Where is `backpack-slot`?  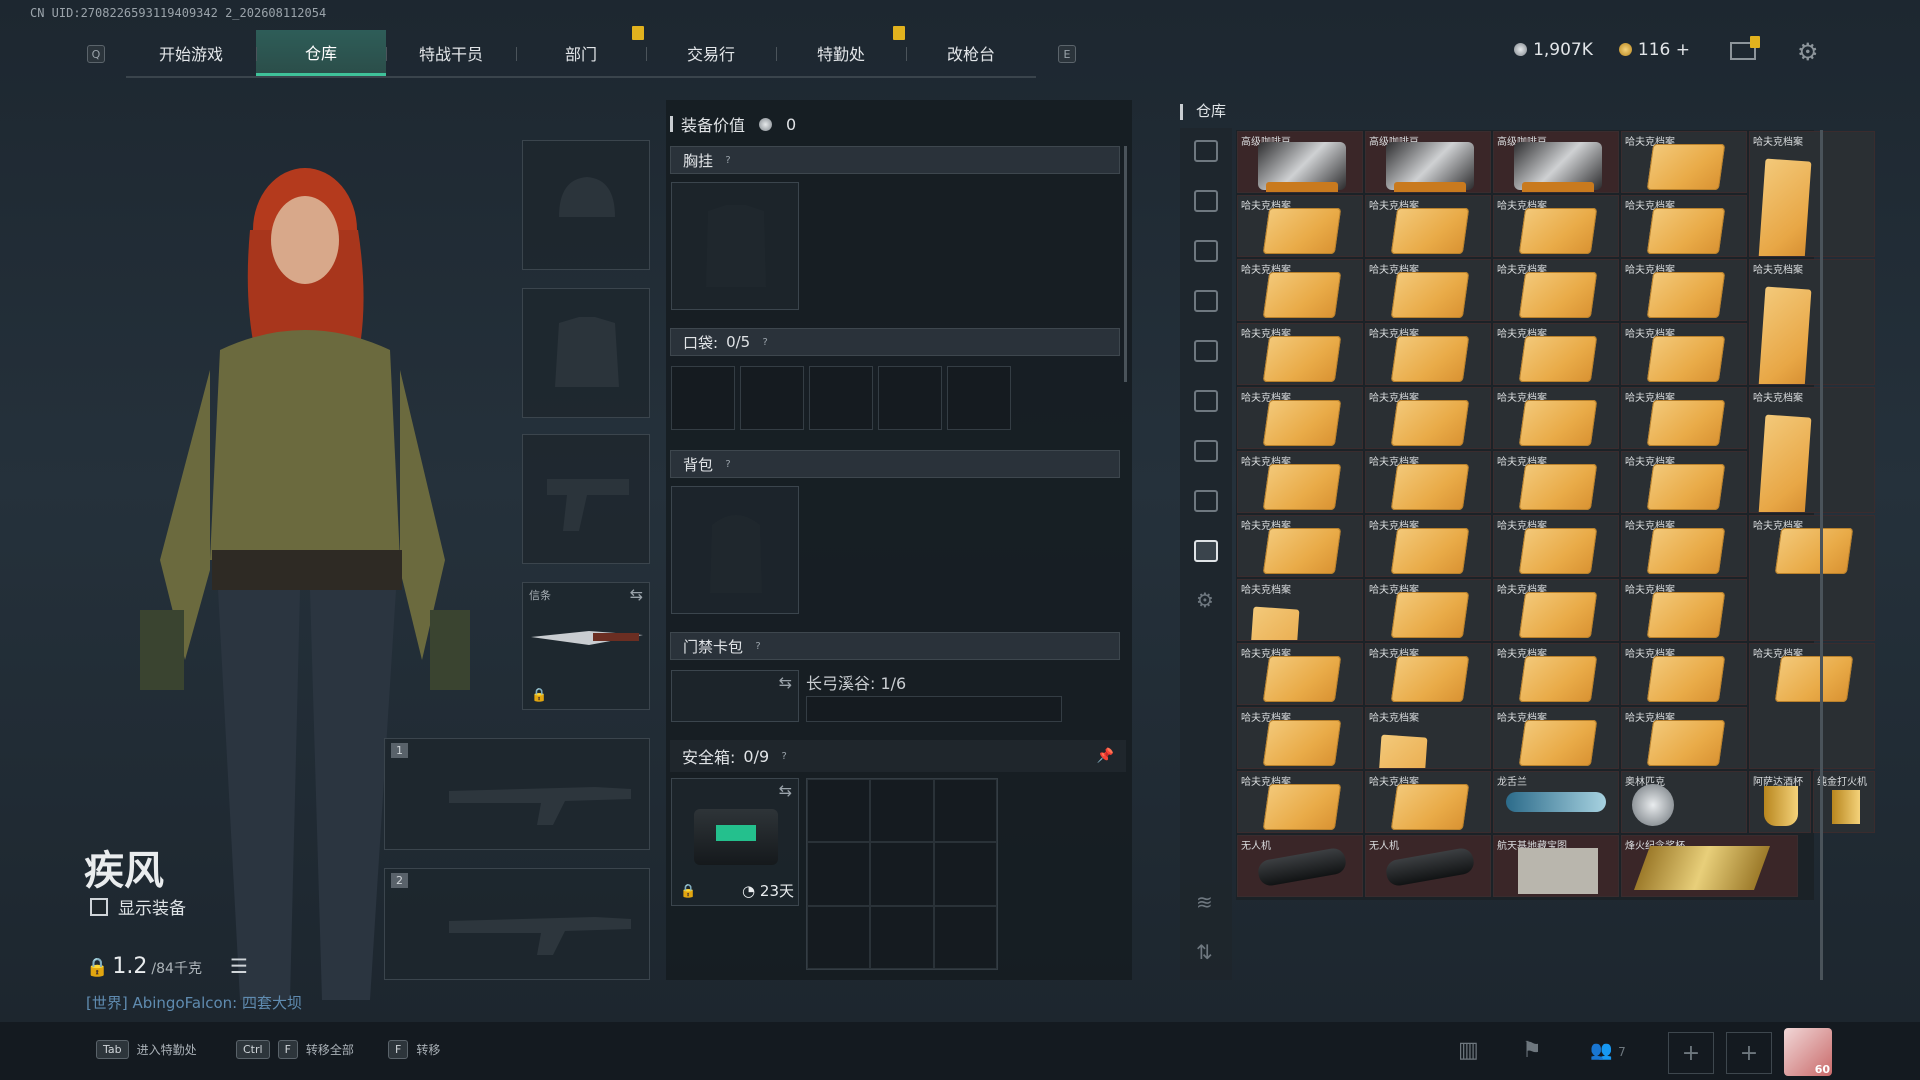
backpack-slot is located at coordinates (735, 550).